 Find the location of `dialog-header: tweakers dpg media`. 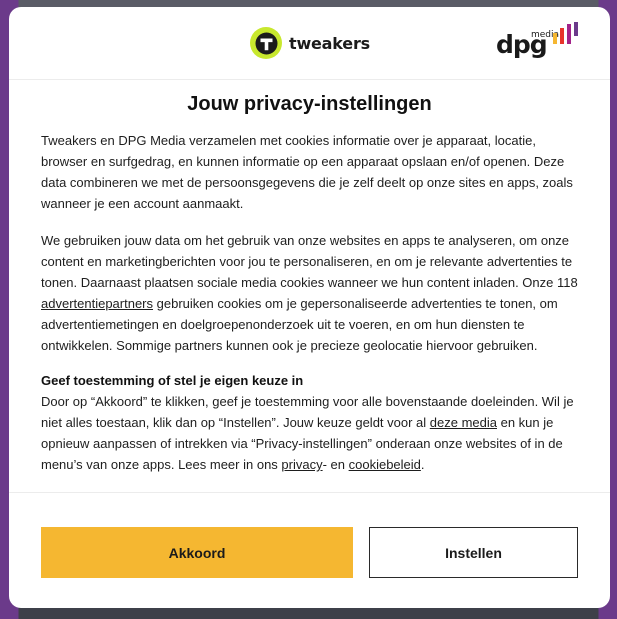

dialog-header: tweakers dpg media is located at coordinates (309, 43).